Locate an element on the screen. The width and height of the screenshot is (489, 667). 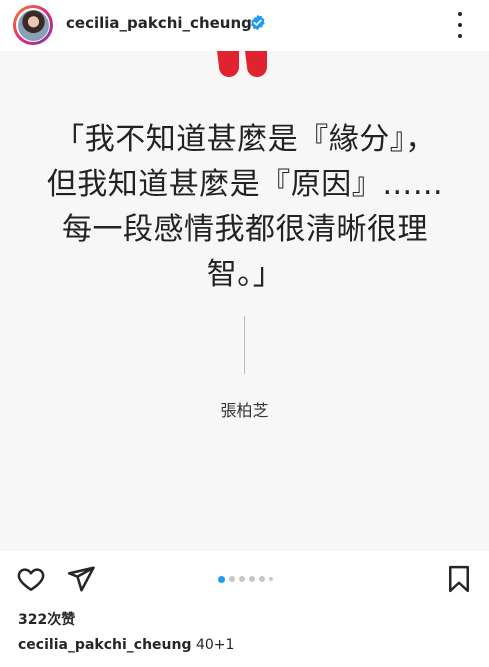
caption-text: 40+1 is located at coordinates (213, 645).